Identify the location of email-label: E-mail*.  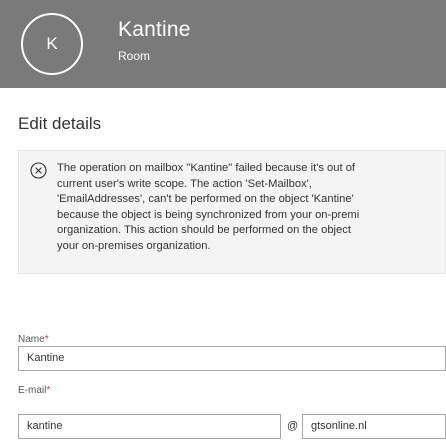
(34, 390).